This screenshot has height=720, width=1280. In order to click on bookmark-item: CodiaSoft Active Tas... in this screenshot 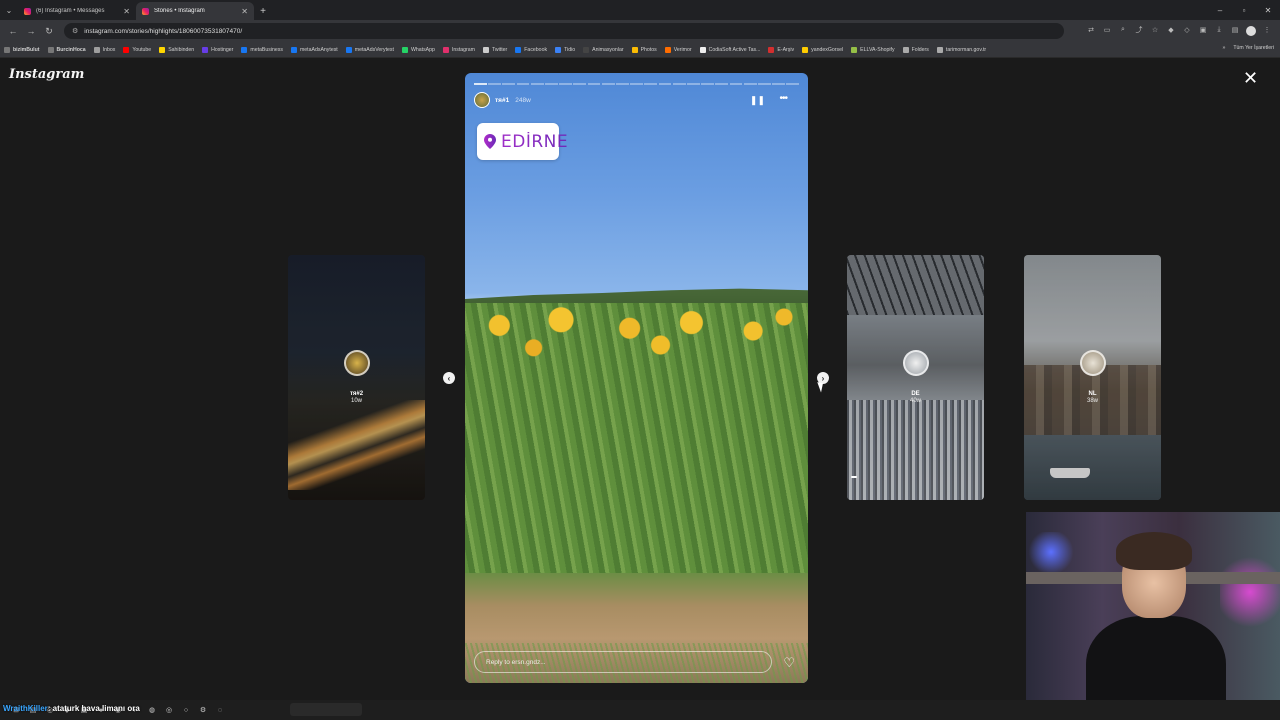, I will do `click(729, 49)`.